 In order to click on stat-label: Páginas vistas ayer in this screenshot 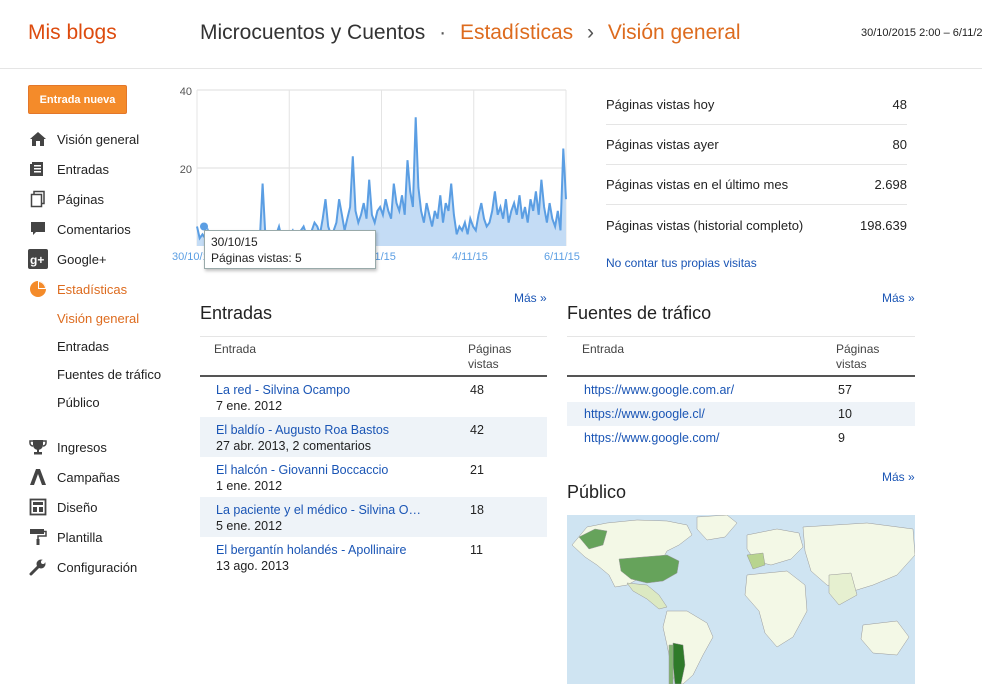, I will do `click(662, 144)`.